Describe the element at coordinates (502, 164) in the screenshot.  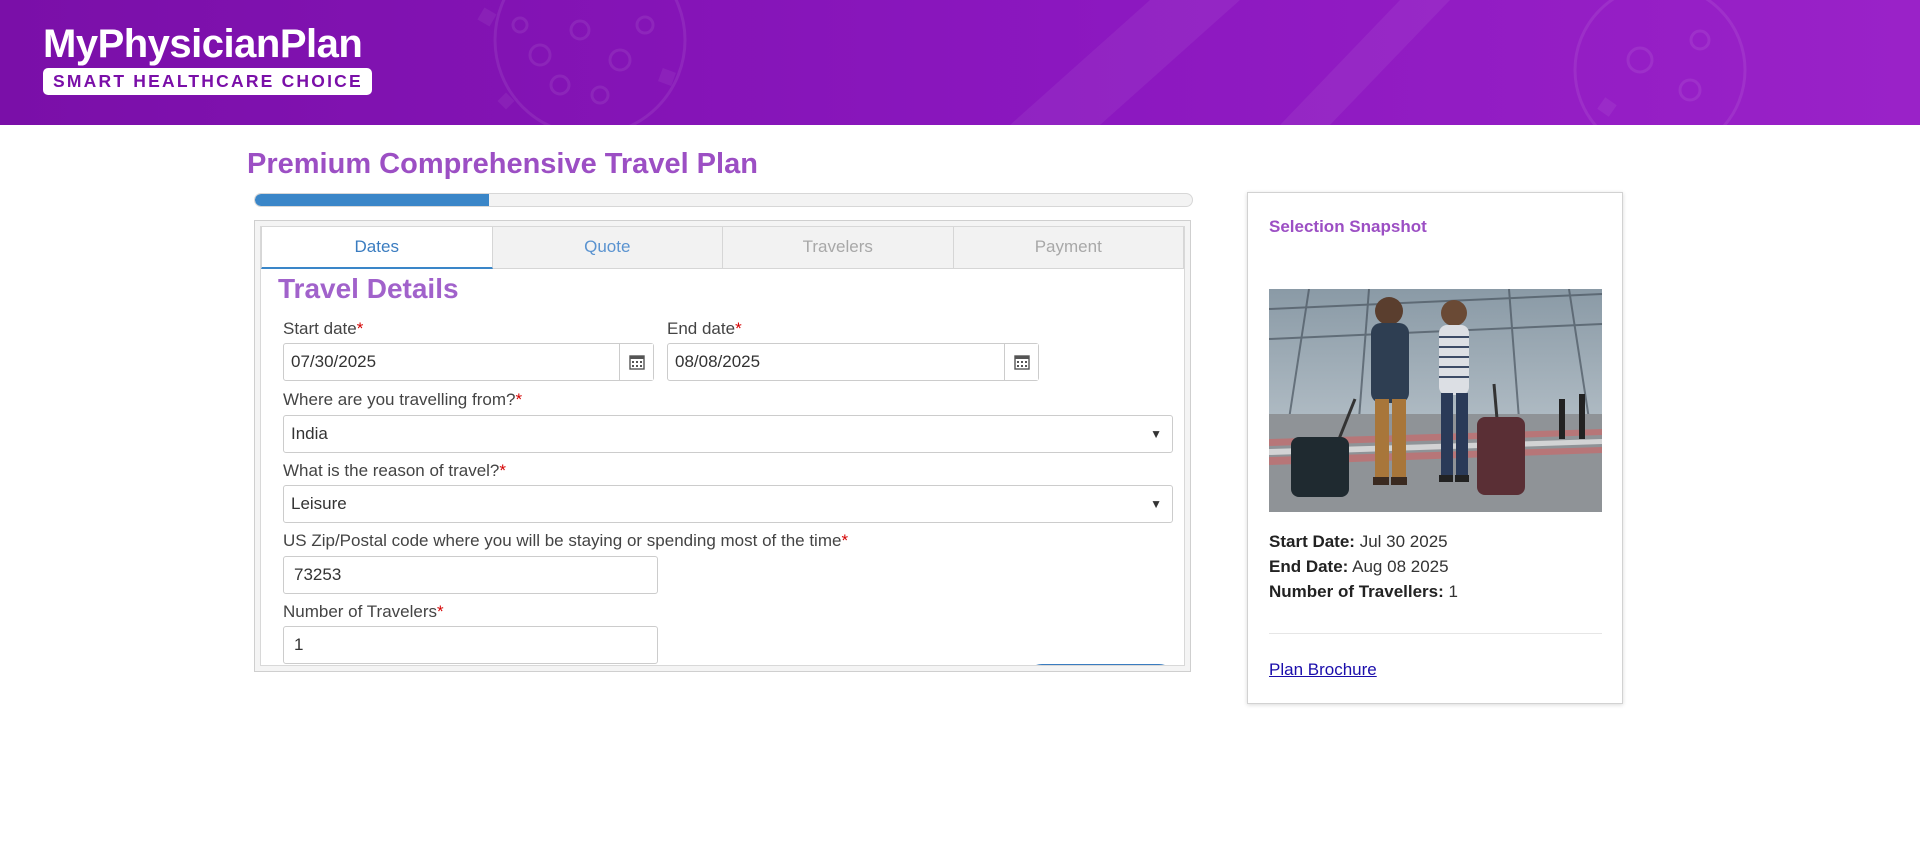
I see `page-title: Premium Comprehensive Travel Plan` at that location.